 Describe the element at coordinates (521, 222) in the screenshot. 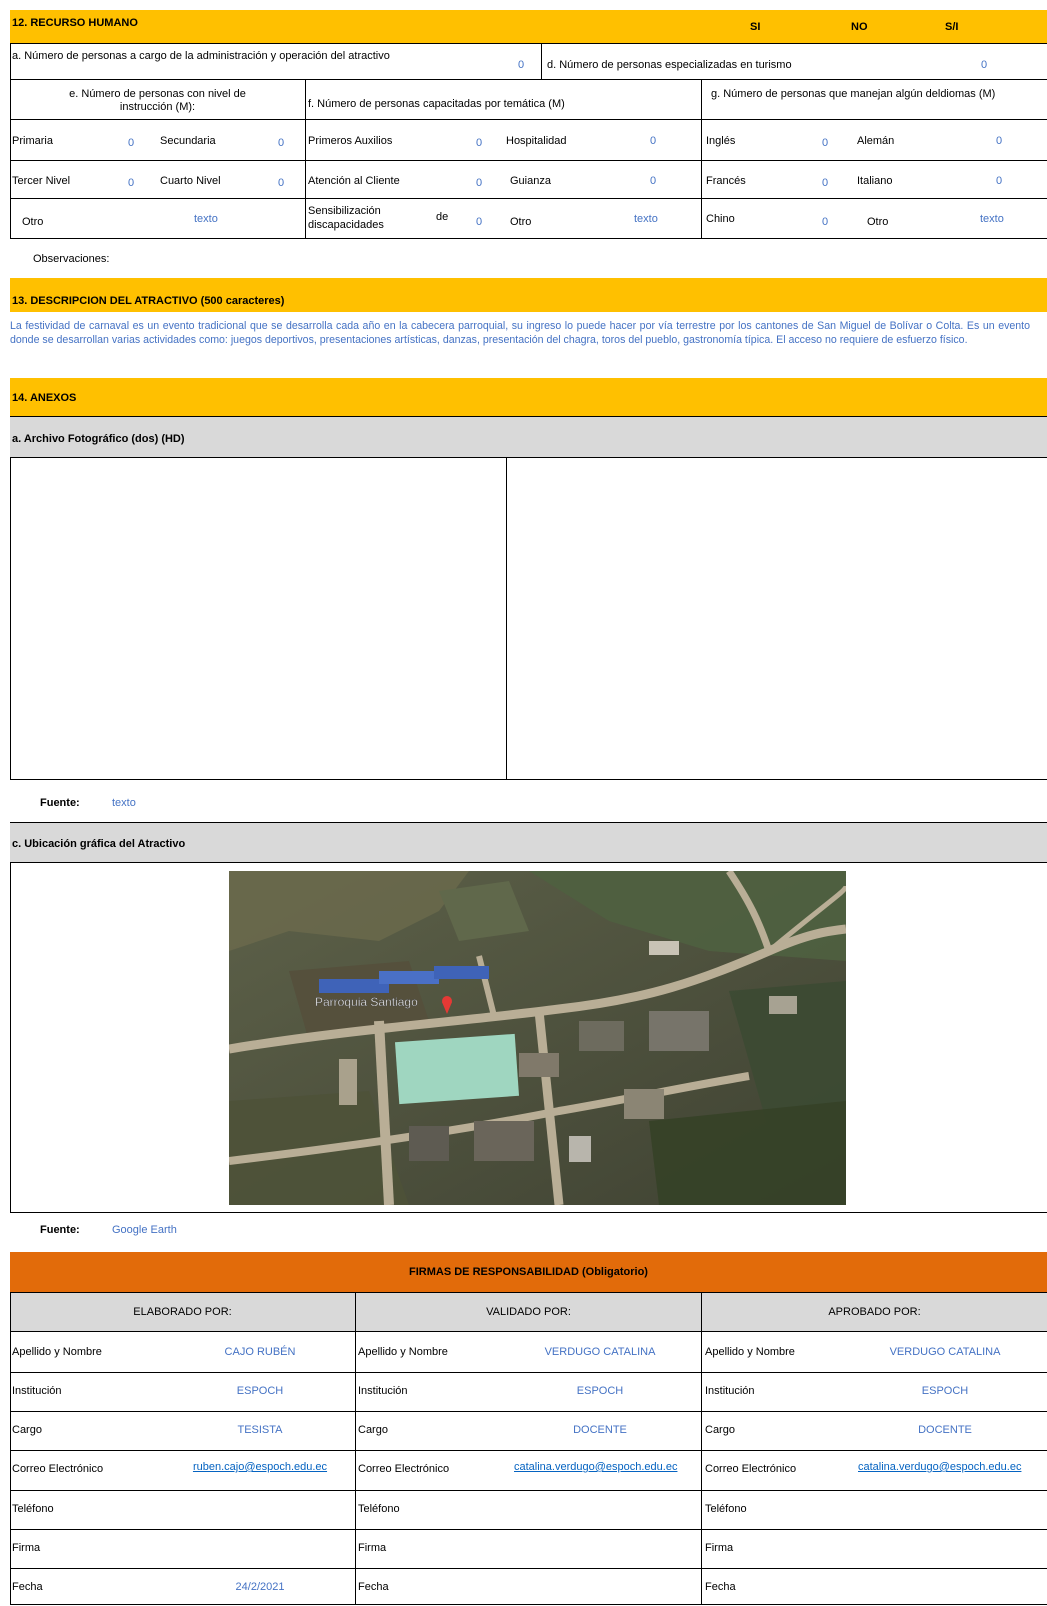

I see `row3-otro2-label: Otro` at that location.